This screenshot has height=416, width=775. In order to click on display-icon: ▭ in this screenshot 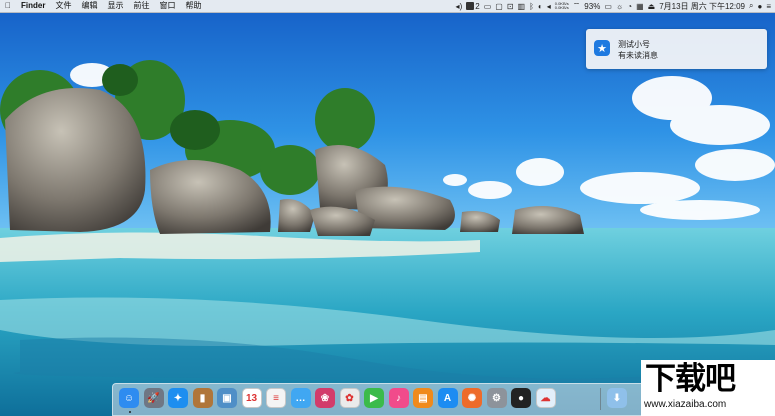, I will do `click(488, 6)`.